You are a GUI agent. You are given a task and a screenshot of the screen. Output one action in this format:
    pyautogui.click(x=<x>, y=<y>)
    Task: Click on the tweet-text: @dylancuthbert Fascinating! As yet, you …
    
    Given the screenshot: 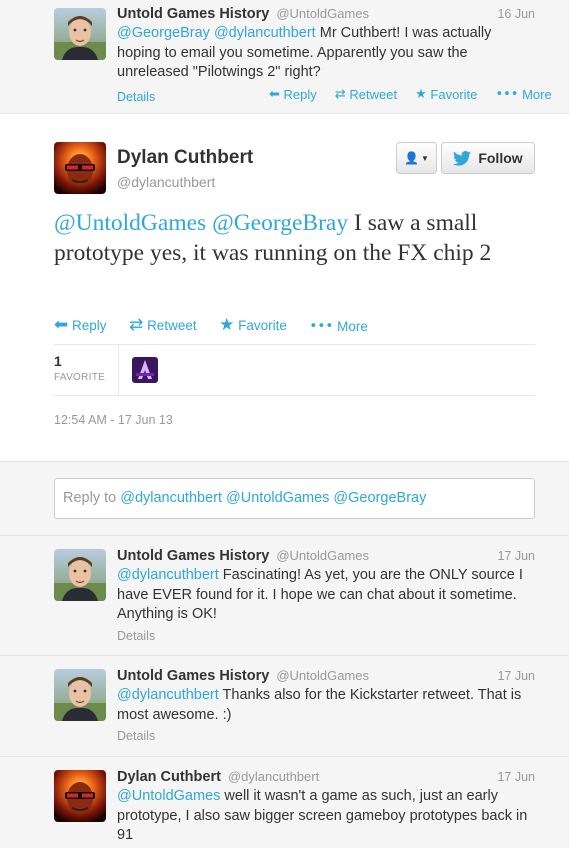 What is the action you would take?
    pyautogui.click(x=326, y=595)
    